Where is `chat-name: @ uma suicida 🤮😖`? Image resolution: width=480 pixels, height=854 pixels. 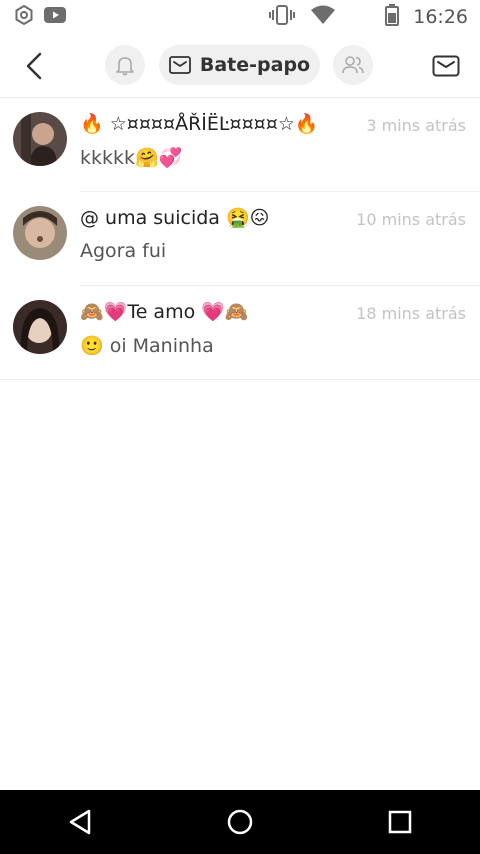 chat-name: @ uma suicida 🤮😖 is located at coordinates (175, 218).